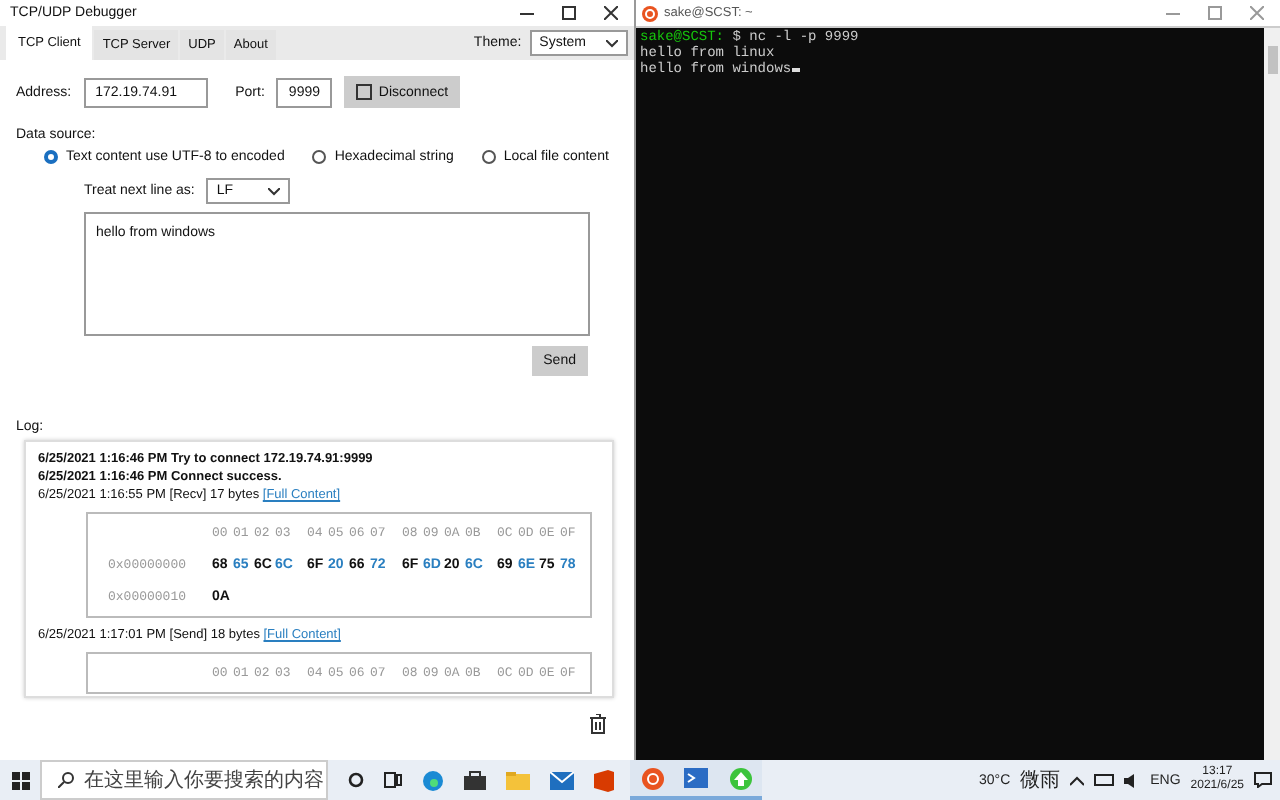  I want to click on network-icon, so click(1104, 780).